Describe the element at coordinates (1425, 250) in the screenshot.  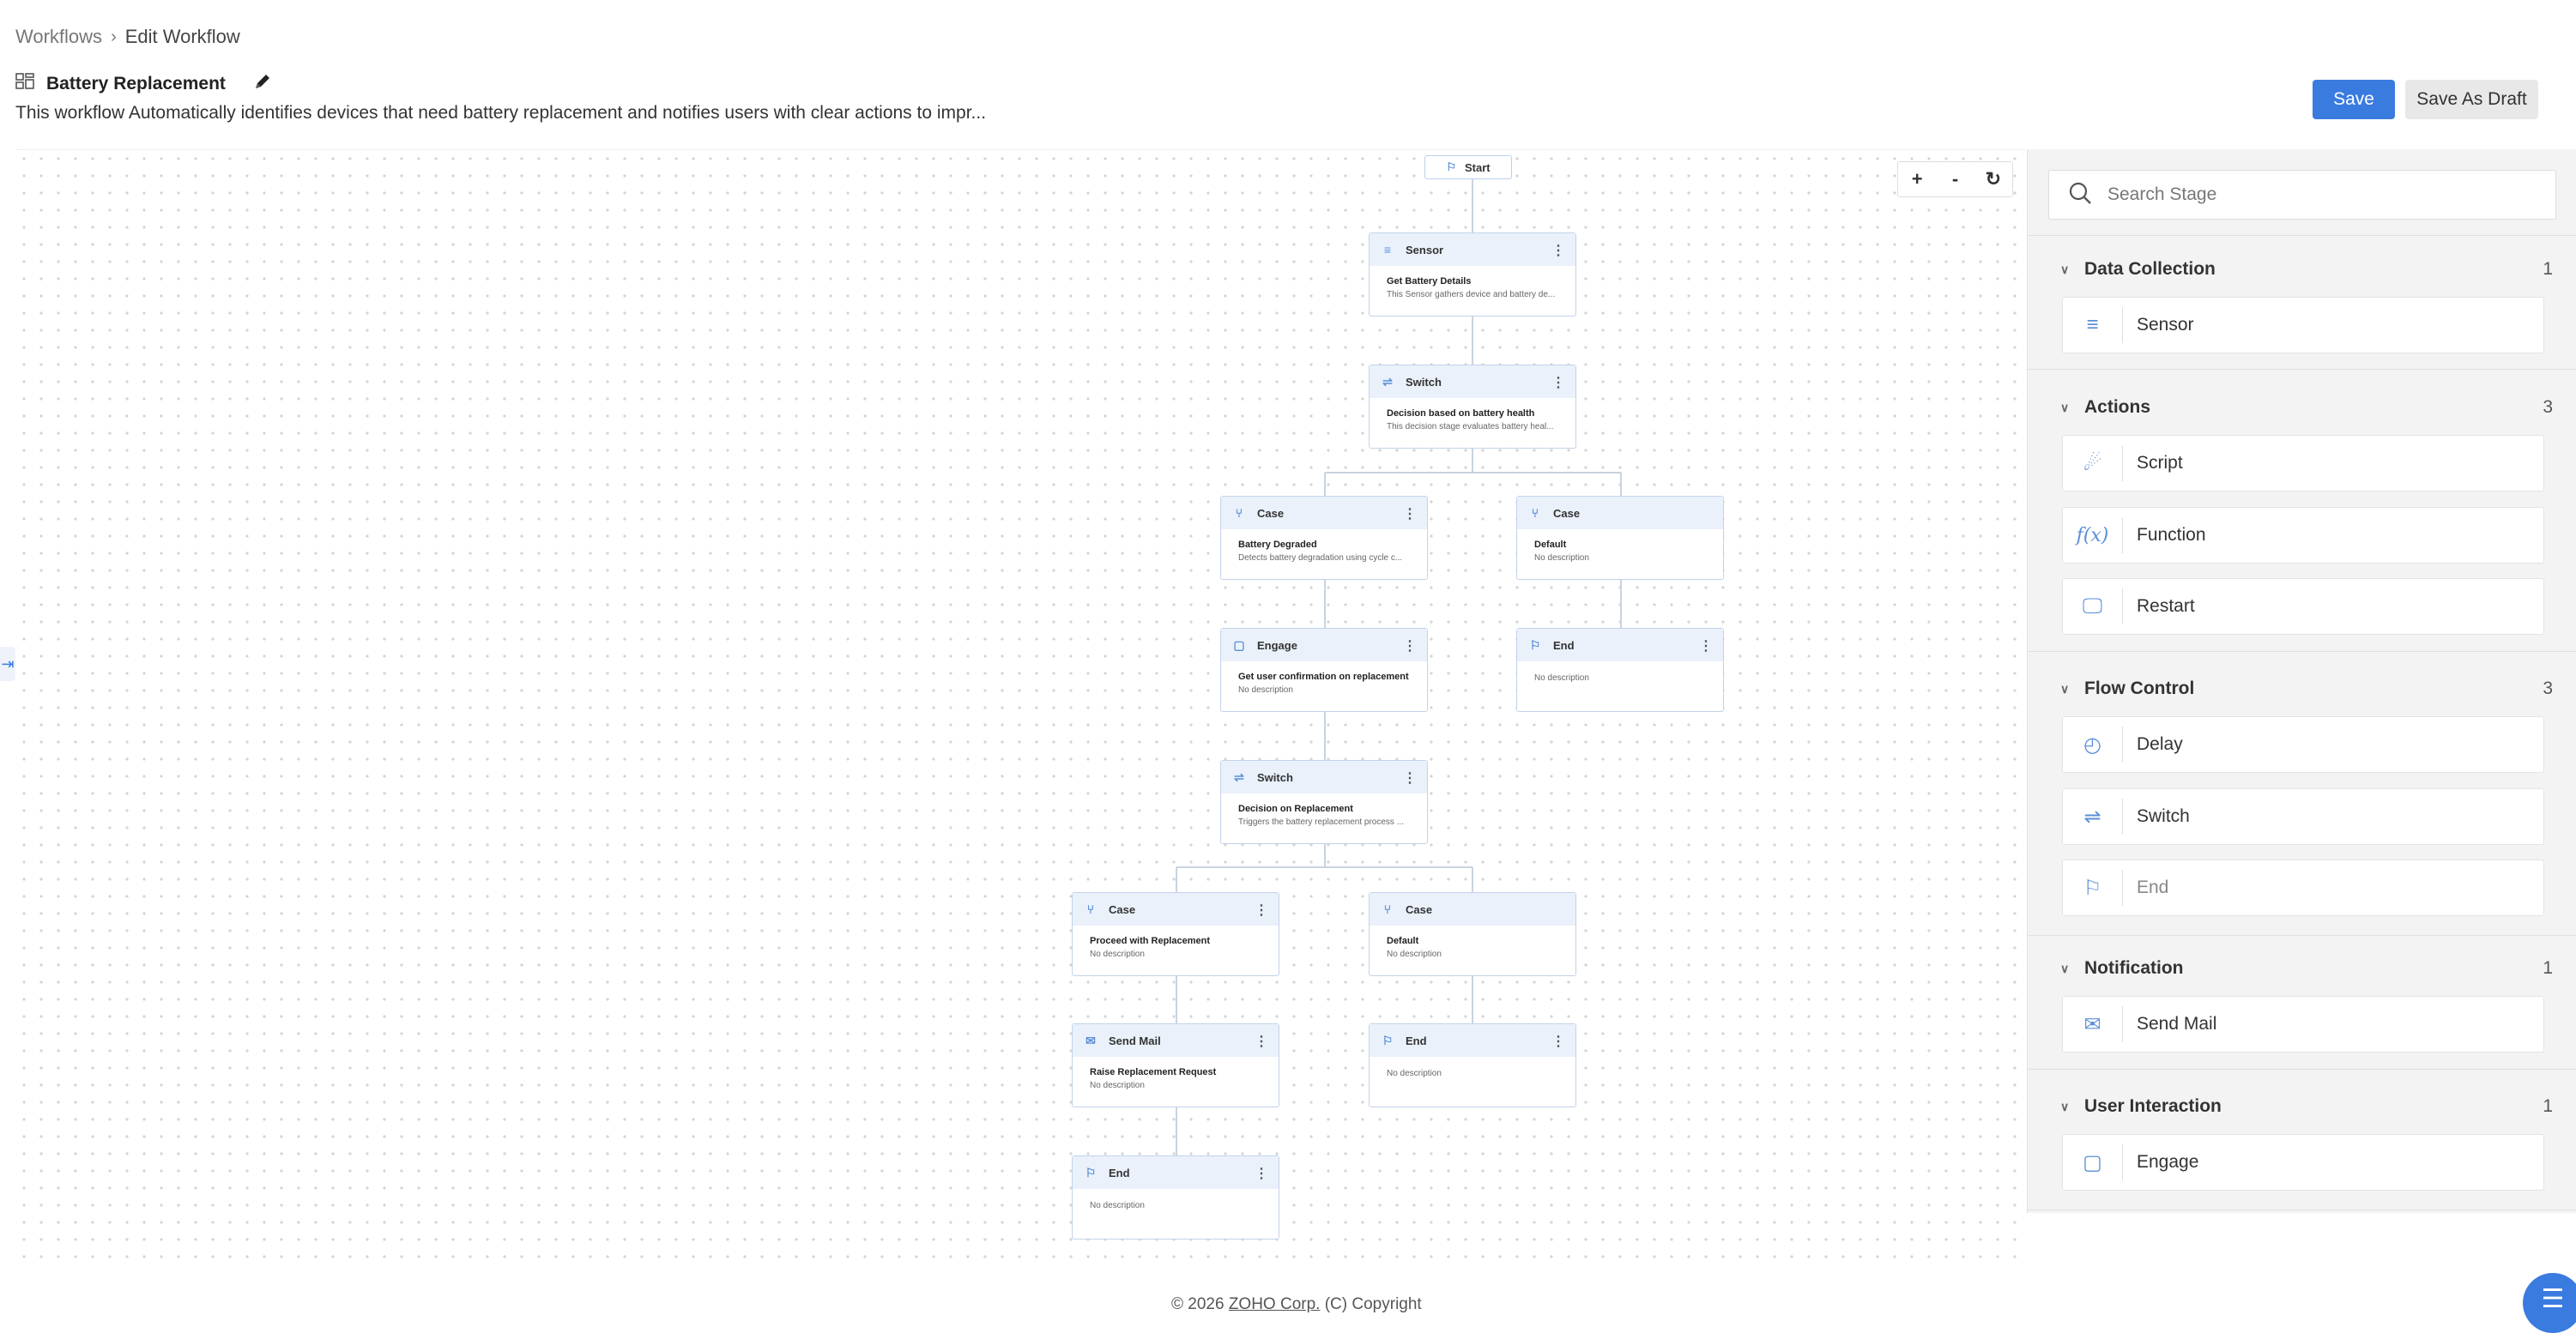
I see `node-type: Sensor` at that location.